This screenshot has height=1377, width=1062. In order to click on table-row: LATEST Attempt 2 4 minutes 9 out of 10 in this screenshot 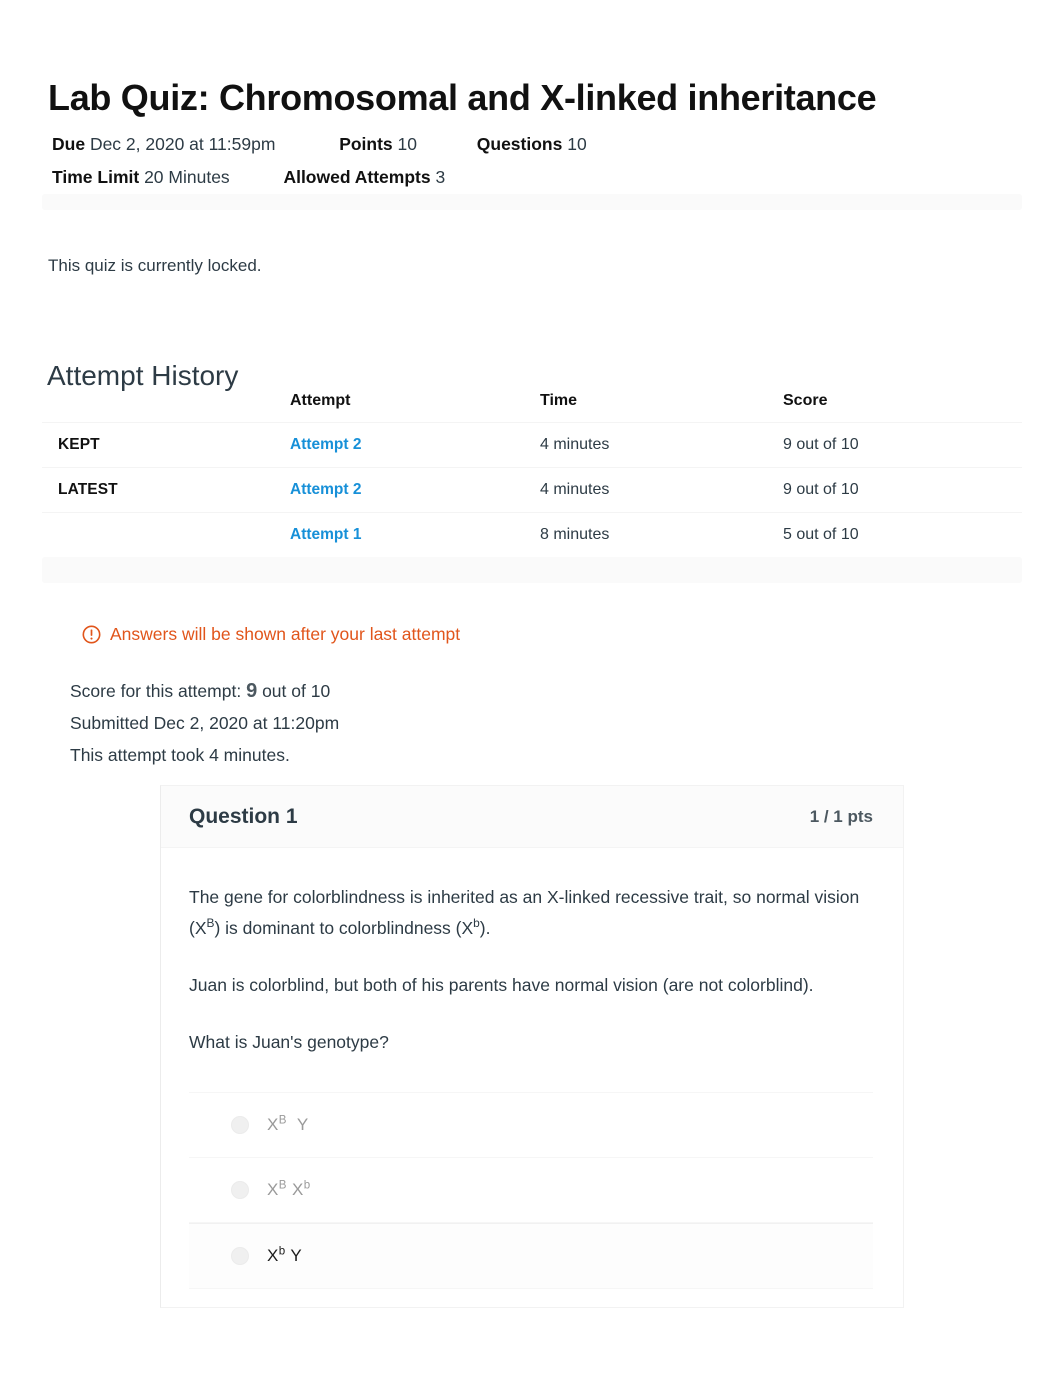, I will do `click(532, 490)`.